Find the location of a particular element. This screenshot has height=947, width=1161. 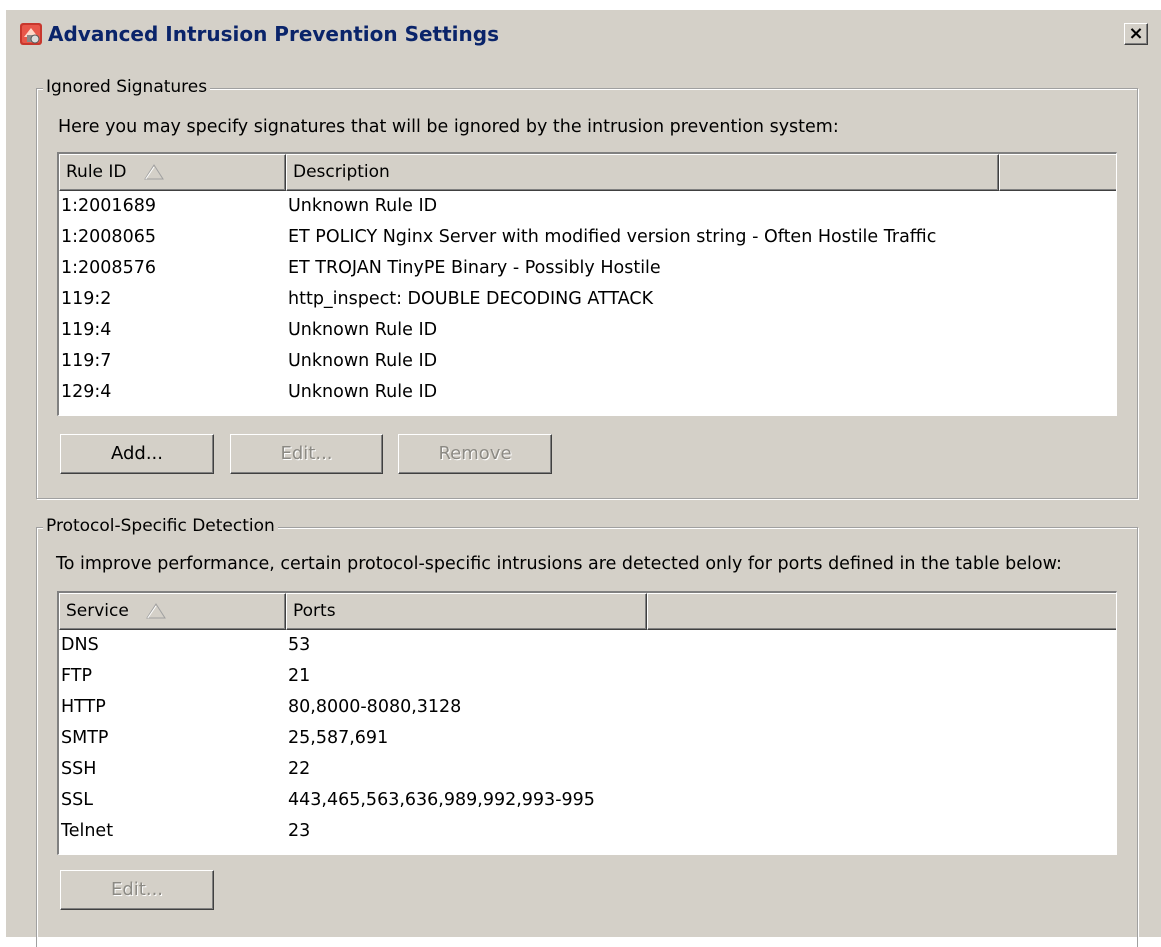

protocol-detection-legend: Protocol-Specific Detection is located at coordinates (160, 526).